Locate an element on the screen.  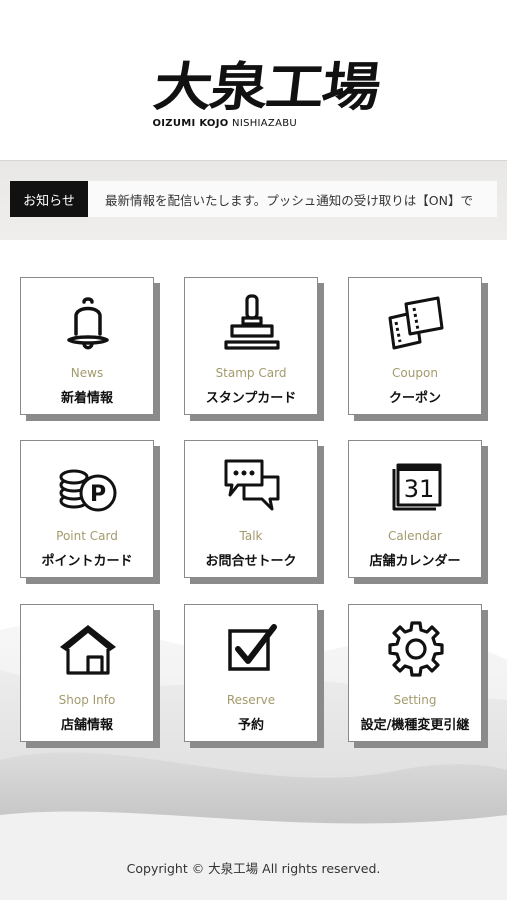
tile-label-jp: スタンプカード is located at coordinates (251, 398).